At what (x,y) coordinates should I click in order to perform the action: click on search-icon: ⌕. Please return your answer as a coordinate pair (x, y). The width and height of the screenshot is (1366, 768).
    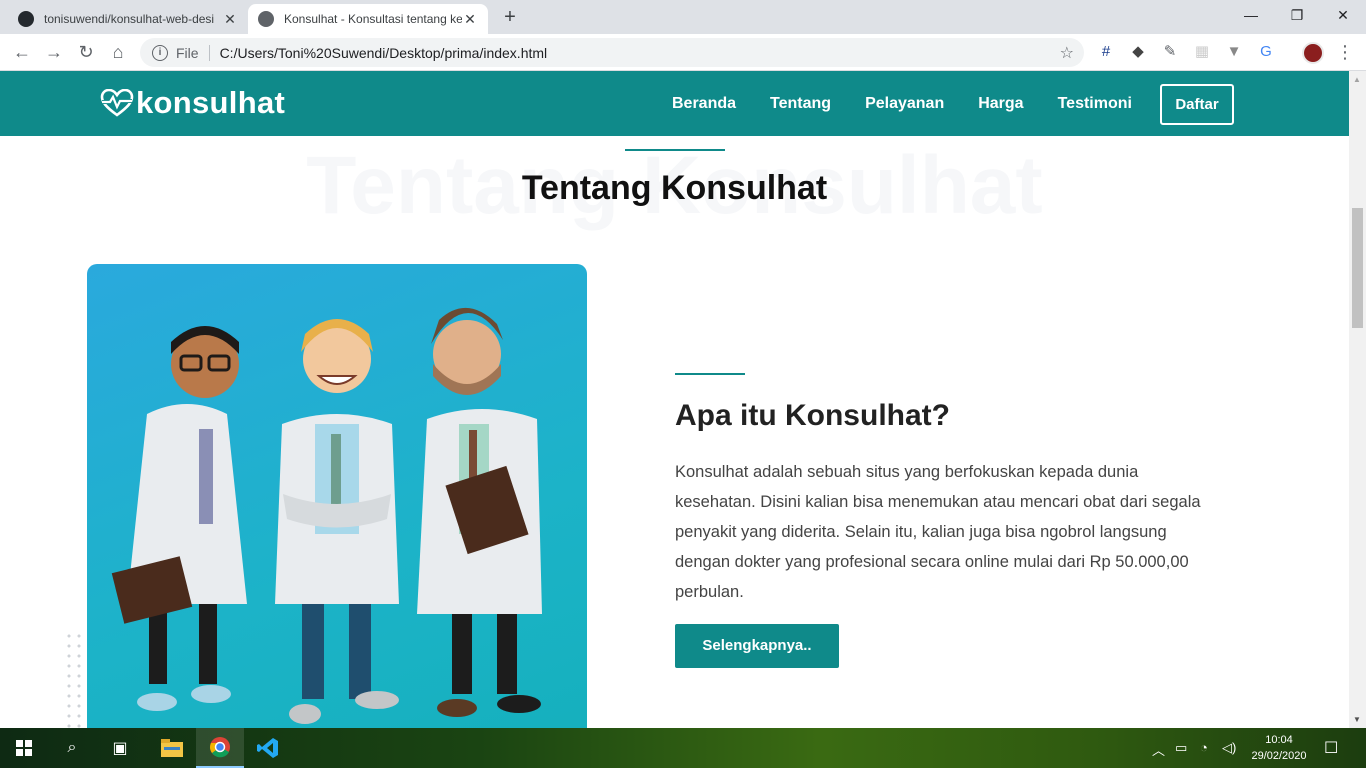
    Looking at the image, I should click on (72, 748).